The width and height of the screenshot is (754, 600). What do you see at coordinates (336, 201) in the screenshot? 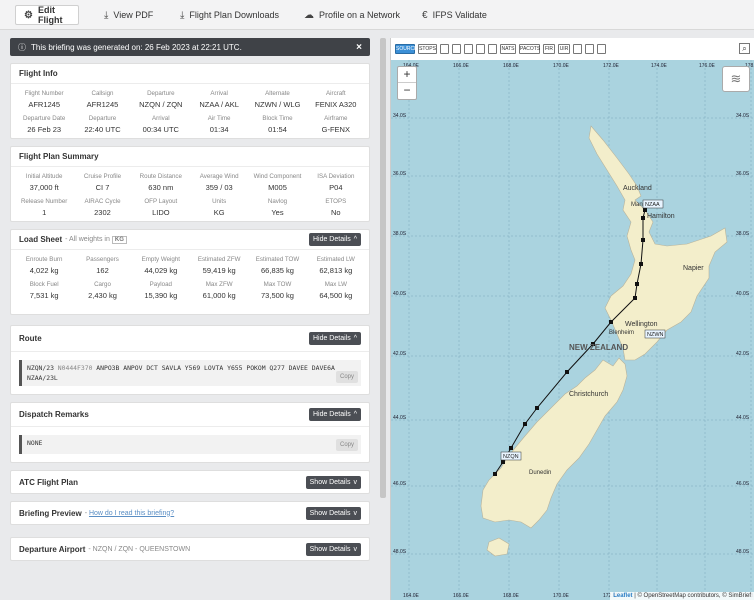
I see `info-label: ETOPS` at bounding box center [336, 201].